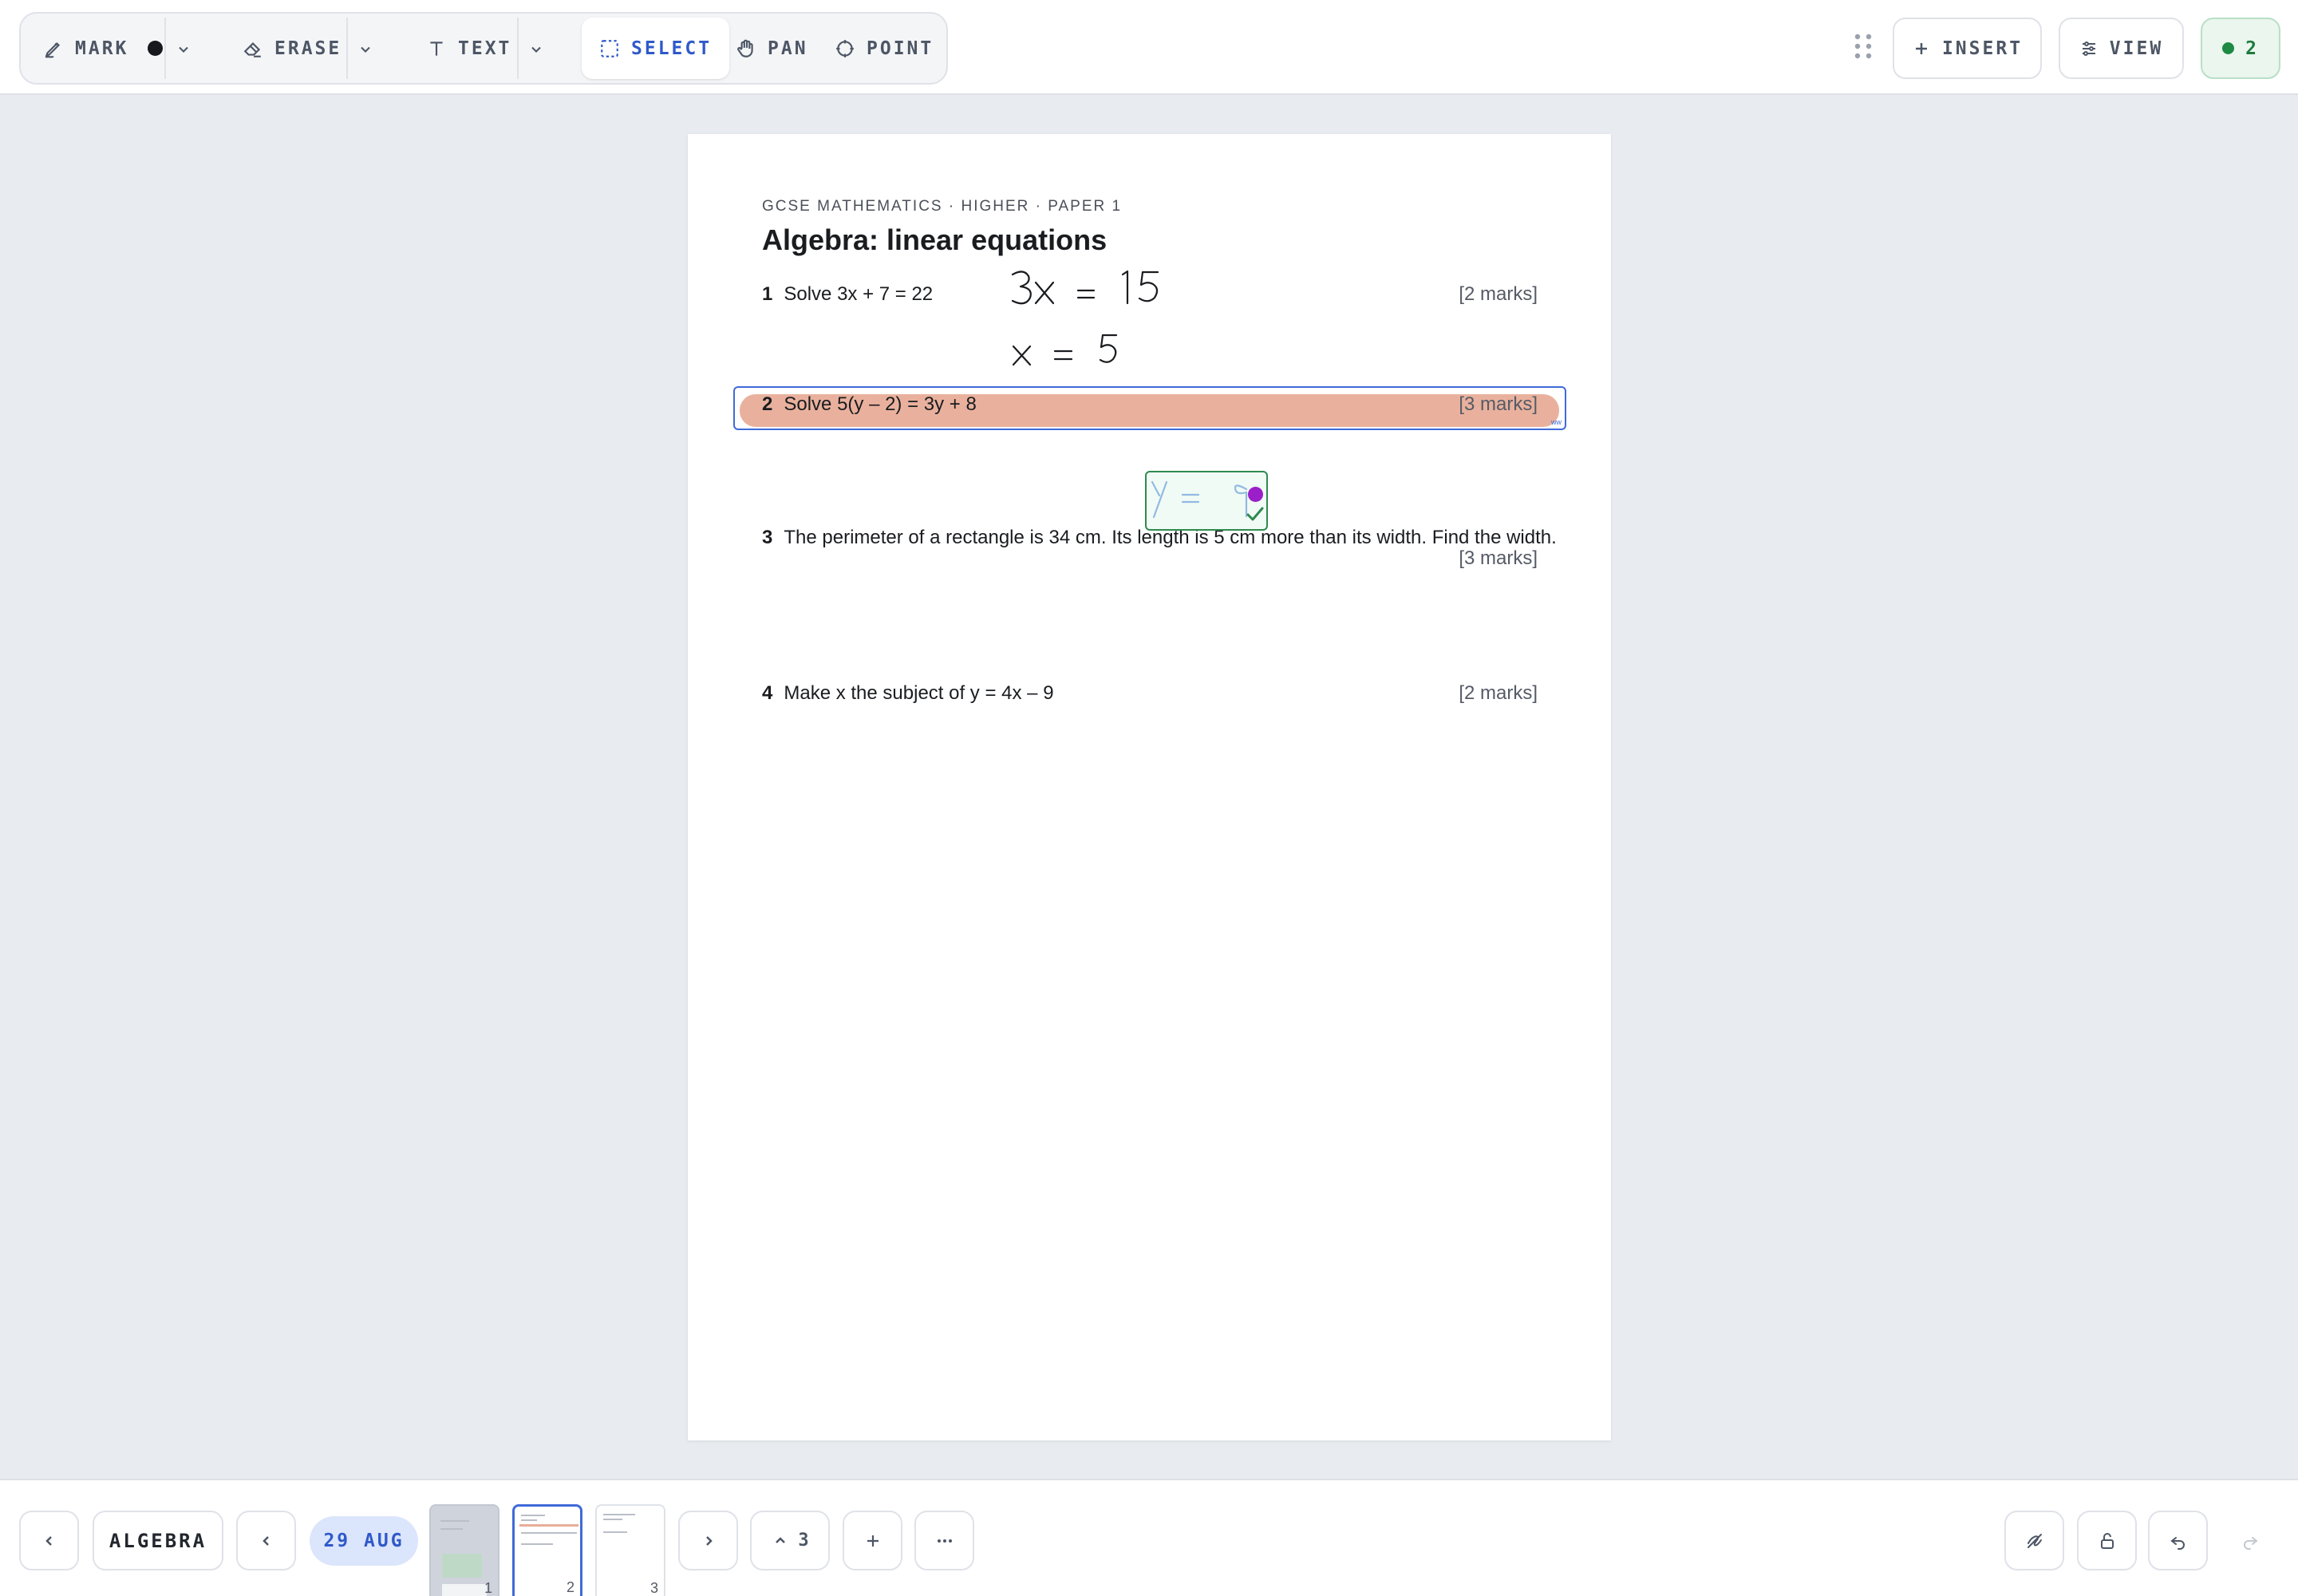  What do you see at coordinates (2088, 48) in the screenshot?
I see `sliders-icon` at bounding box center [2088, 48].